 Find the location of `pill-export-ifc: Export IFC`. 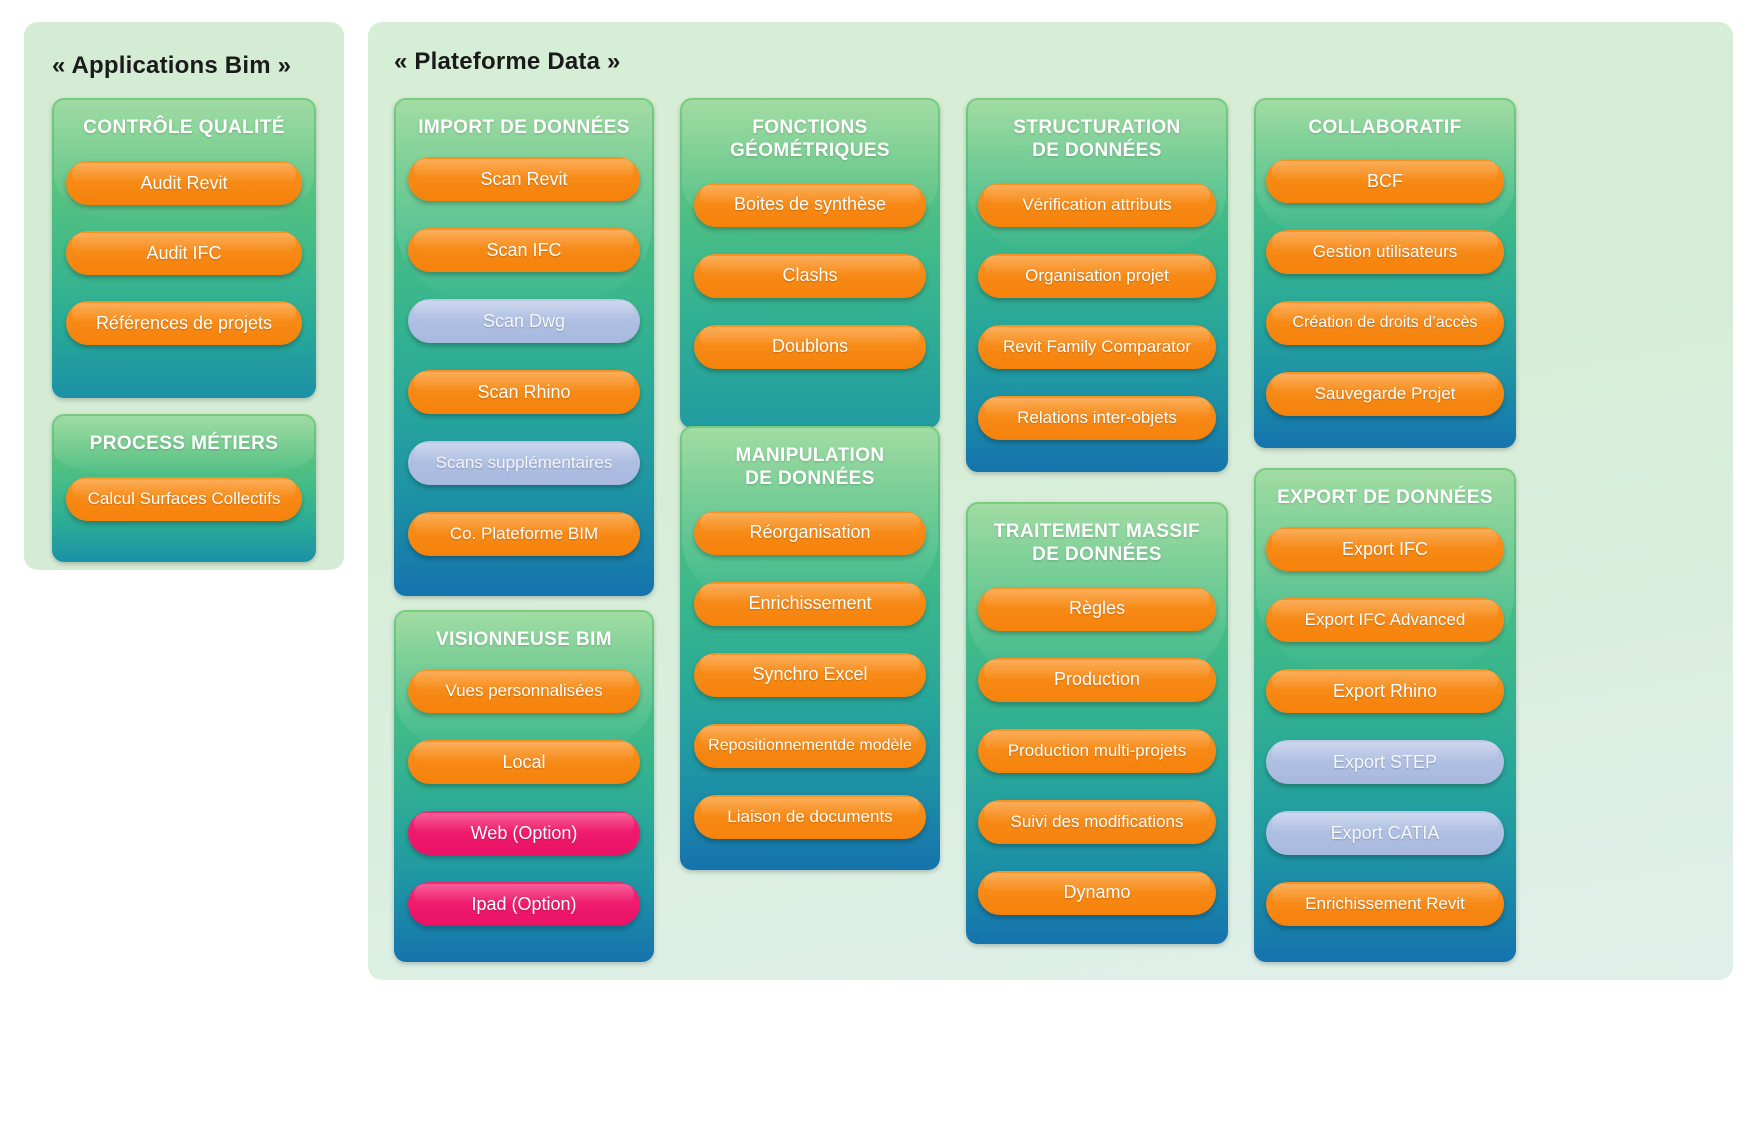

pill-export-ifc: Export IFC is located at coordinates (1385, 549).